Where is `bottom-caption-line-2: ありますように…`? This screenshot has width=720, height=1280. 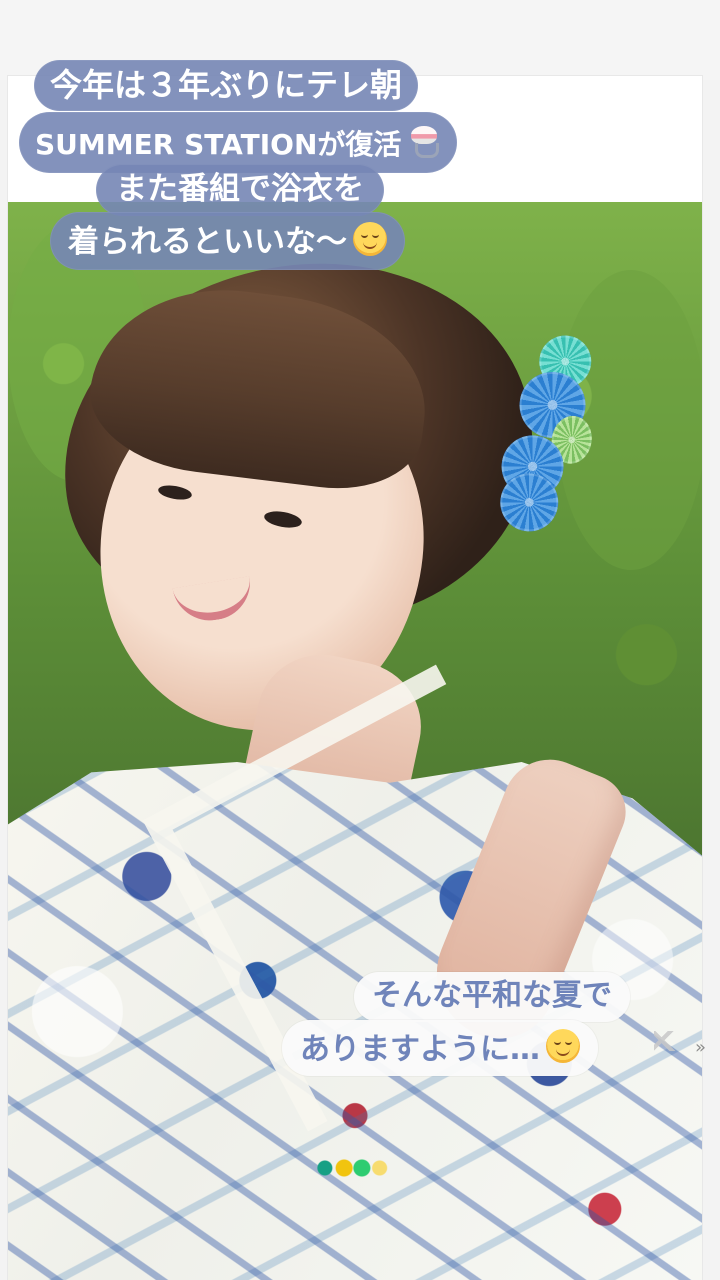
bottom-caption-line-2: ありますように… is located at coordinates (440, 1048).